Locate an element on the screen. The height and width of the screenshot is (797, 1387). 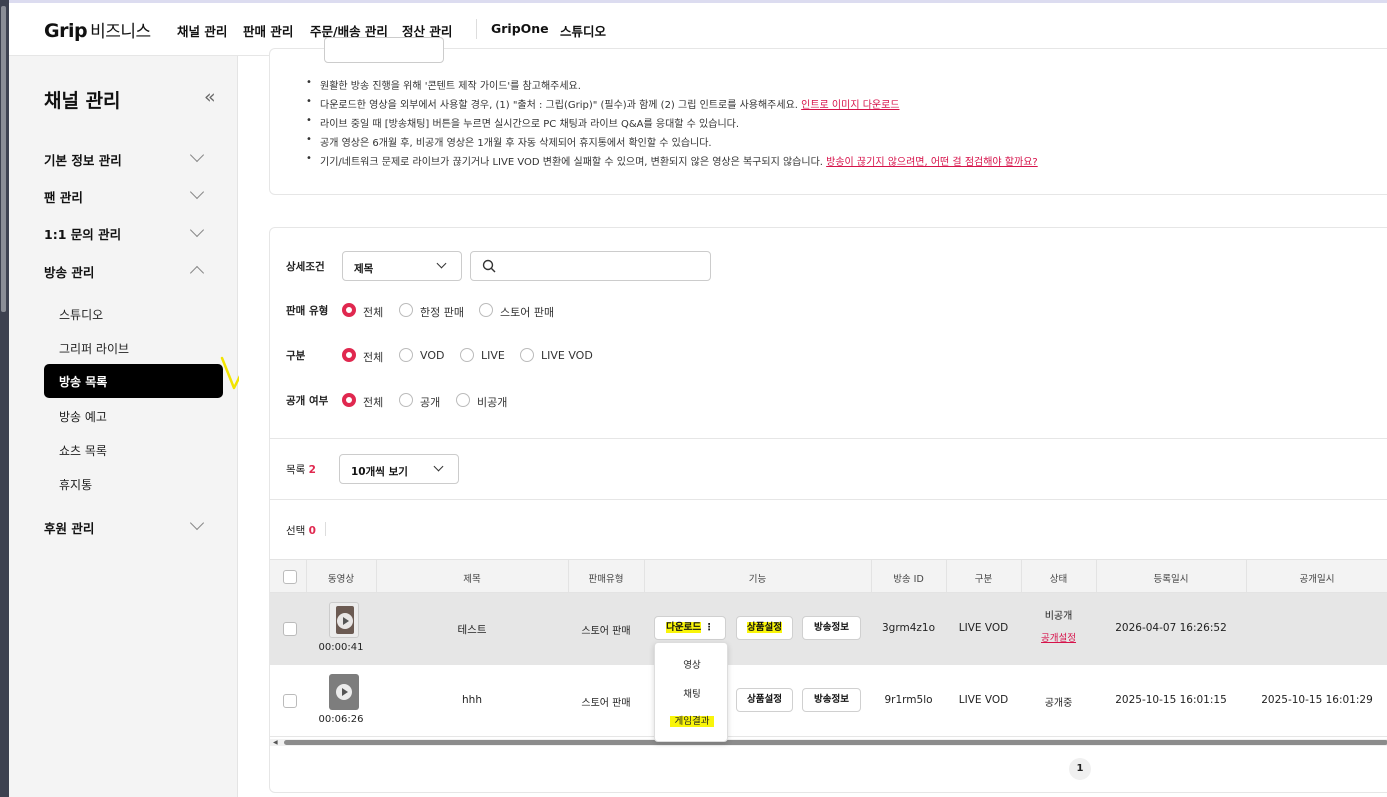
radio-label: 전체 is located at coordinates (373, 312).